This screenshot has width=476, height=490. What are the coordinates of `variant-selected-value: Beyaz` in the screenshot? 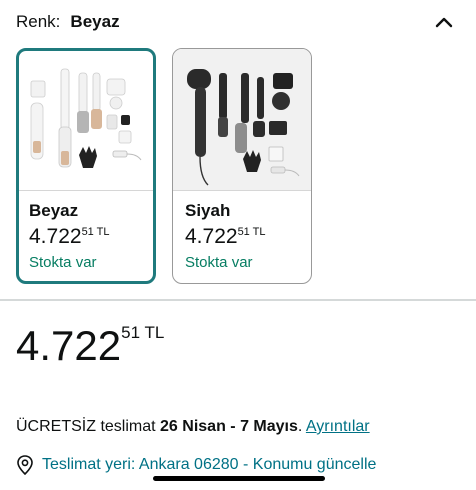 It's located at (95, 21).